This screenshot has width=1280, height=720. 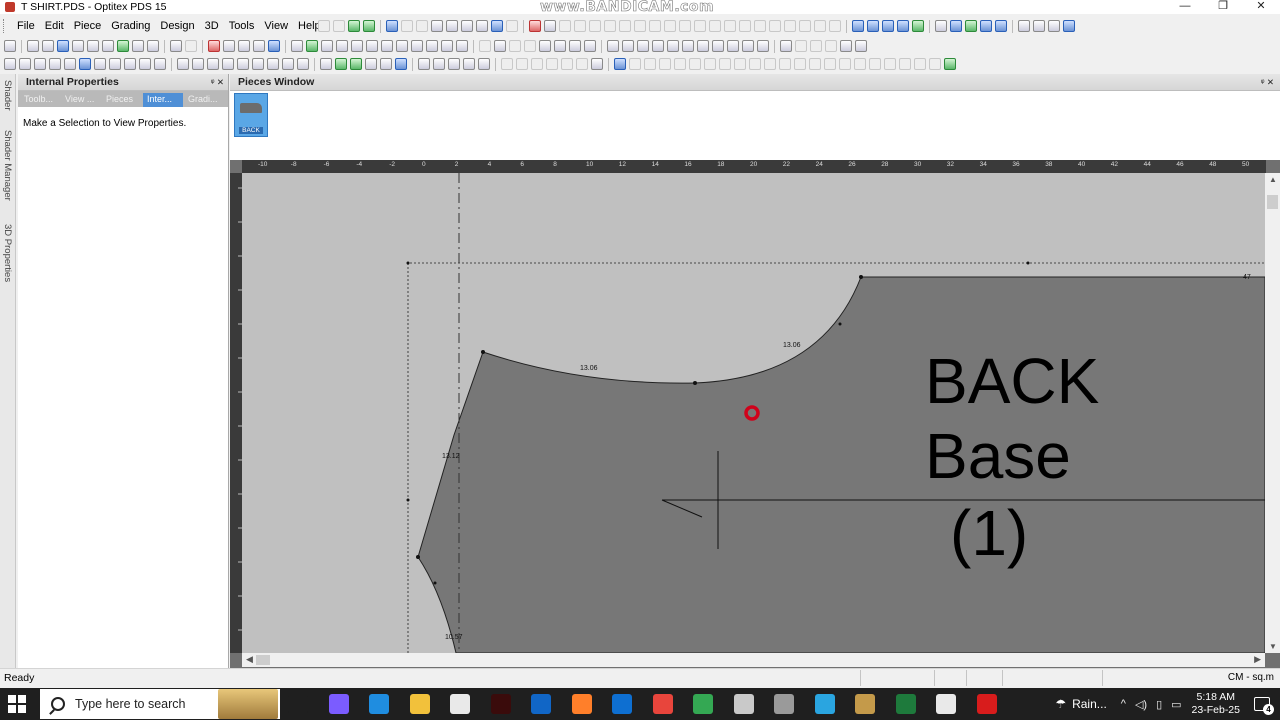 What do you see at coordinates (392, 26) in the screenshot?
I see `layout-icon` at bounding box center [392, 26].